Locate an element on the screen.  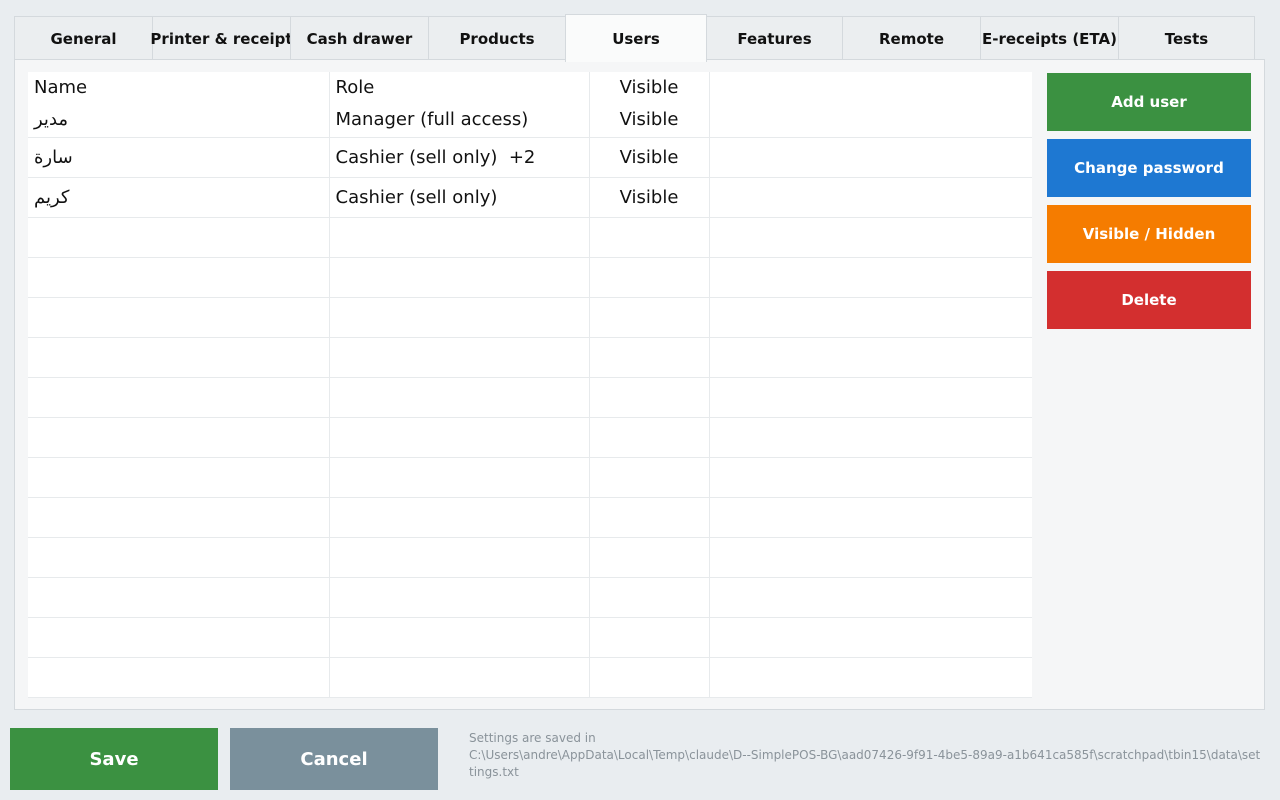
column-header-visible: Visible is located at coordinates (649, 87).